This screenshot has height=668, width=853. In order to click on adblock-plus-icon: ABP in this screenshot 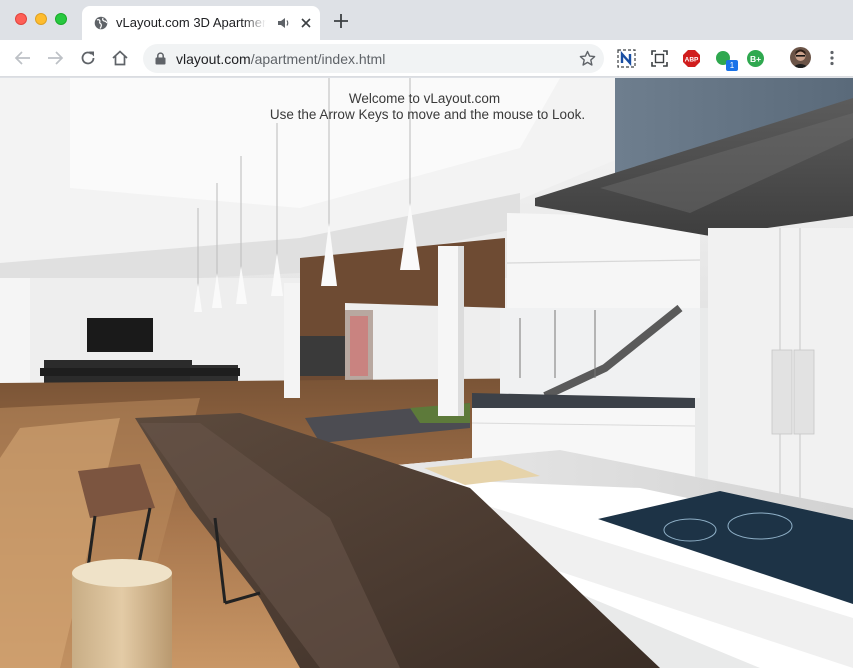, I will do `click(691, 58)`.